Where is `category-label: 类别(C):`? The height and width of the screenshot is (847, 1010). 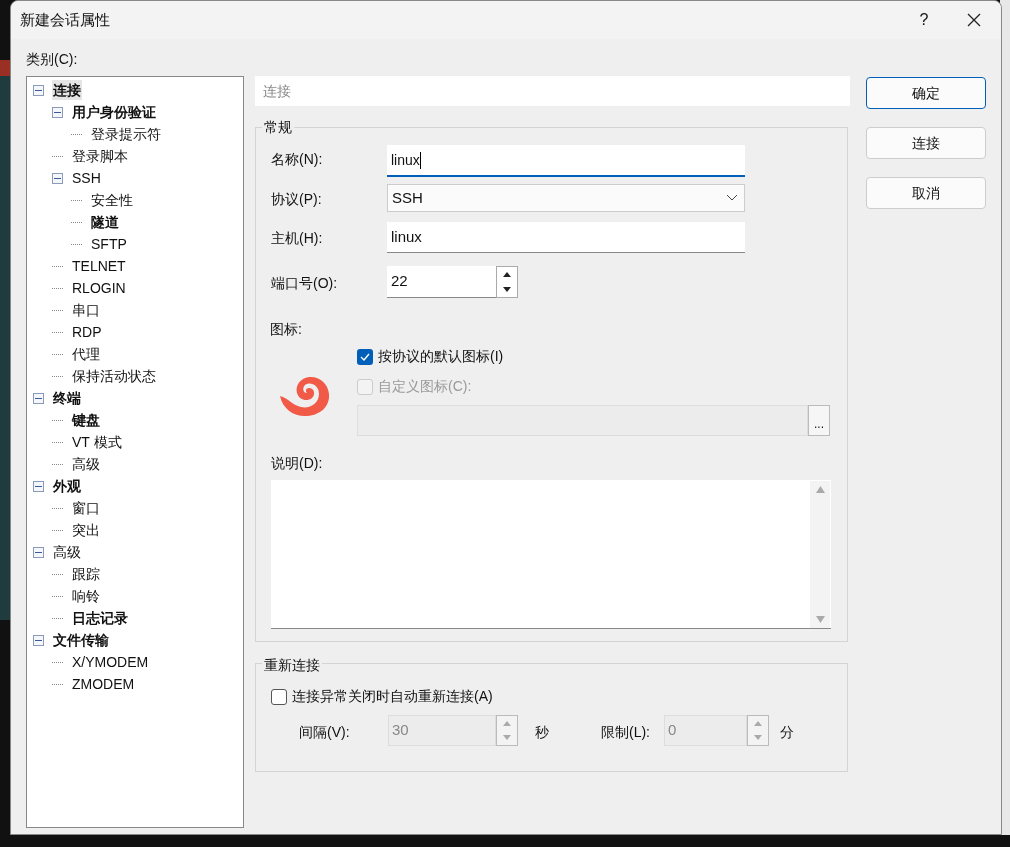
category-label: 类别(C): is located at coordinates (52, 59).